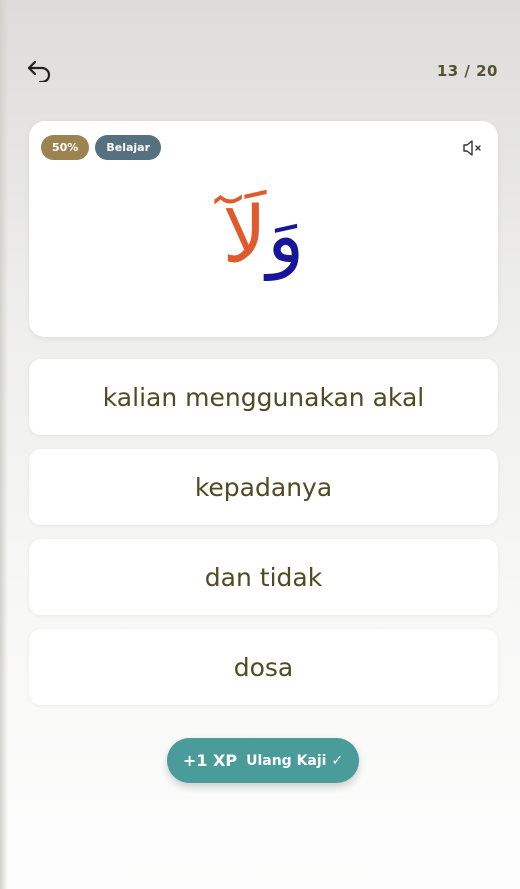 The image size is (520, 889). Describe the element at coordinates (263, 397) in the screenshot. I see `answer-option: kalian menggunakan akal` at that location.